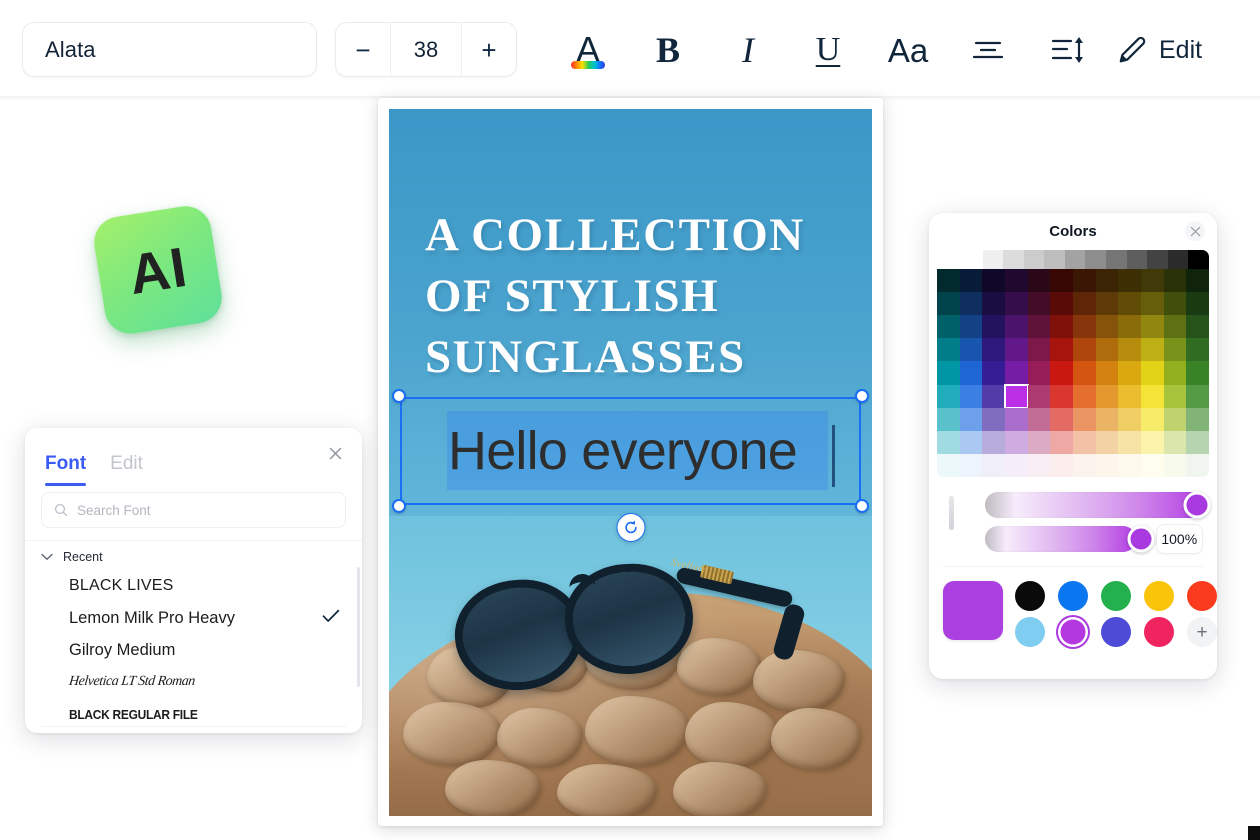 The height and width of the screenshot is (840, 1260). What do you see at coordinates (158, 270) in the screenshot?
I see `ai-badge: AI` at bounding box center [158, 270].